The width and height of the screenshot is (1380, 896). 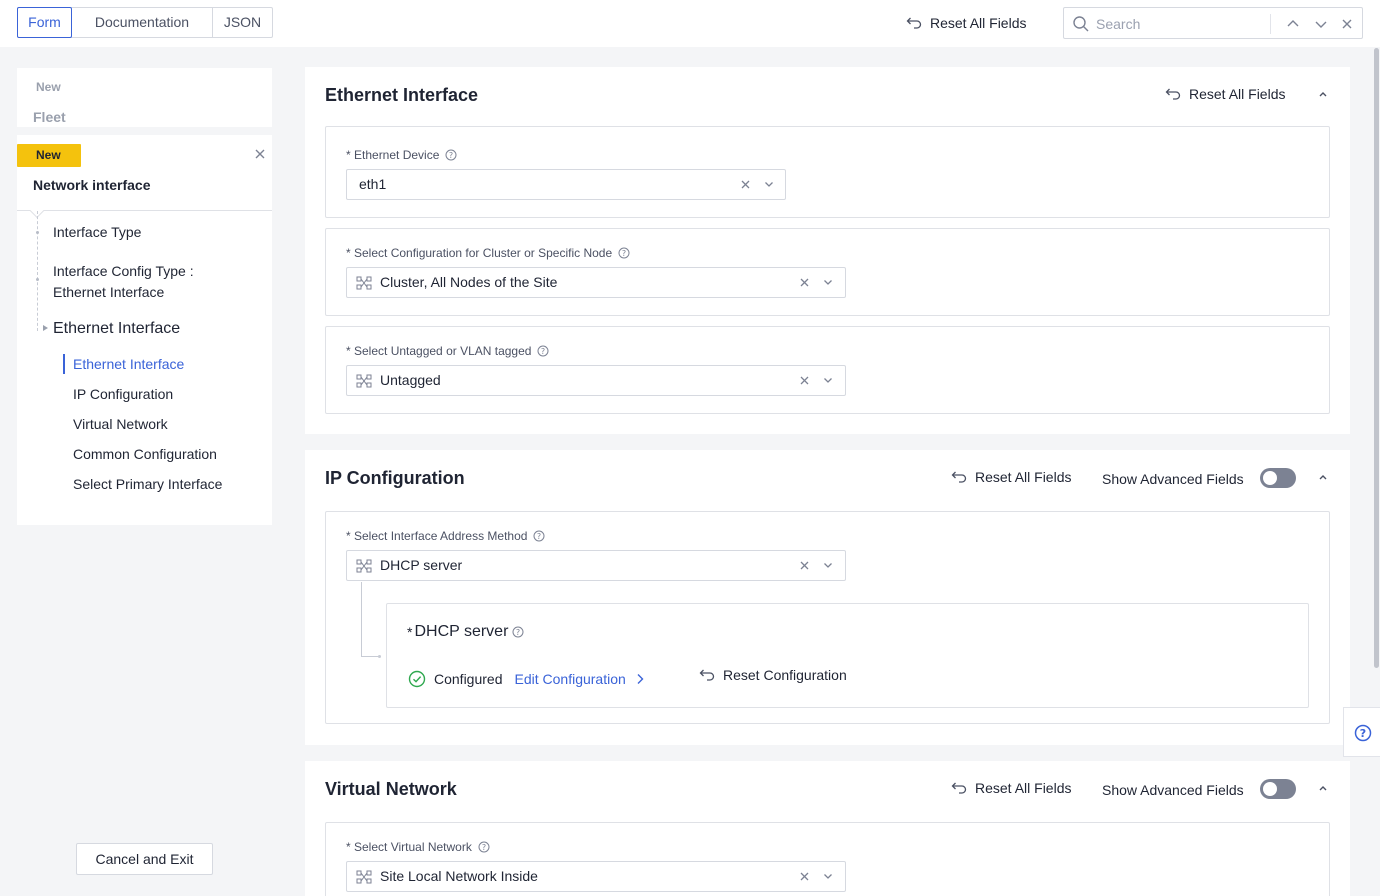 What do you see at coordinates (128, 364) in the screenshot?
I see `sidebar-item-ethernet-interface: Ethernet Interface` at bounding box center [128, 364].